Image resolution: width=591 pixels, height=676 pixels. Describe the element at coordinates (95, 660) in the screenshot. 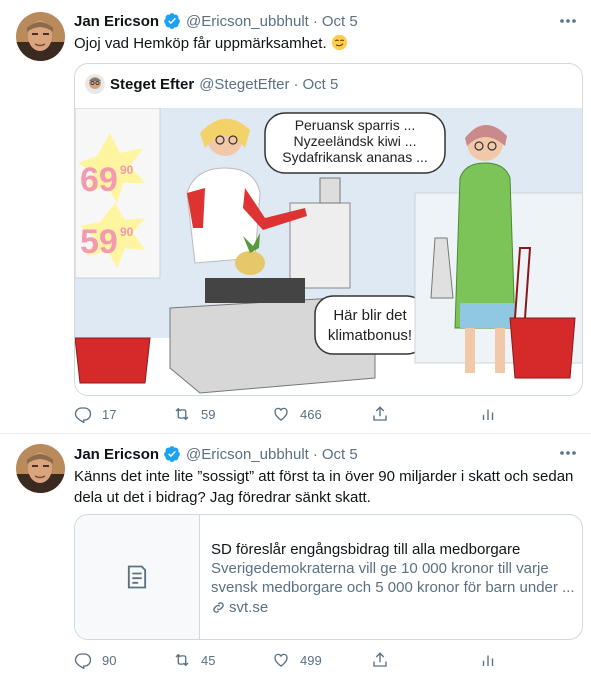

I see `reply-button: 90` at that location.